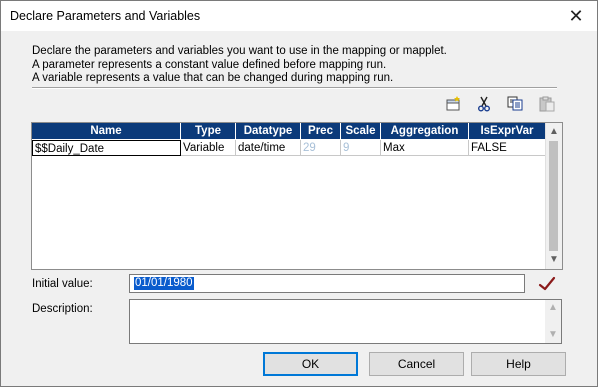 Image resolution: width=598 pixels, height=387 pixels. I want to click on column-header-datatype: Datatype, so click(268, 131).